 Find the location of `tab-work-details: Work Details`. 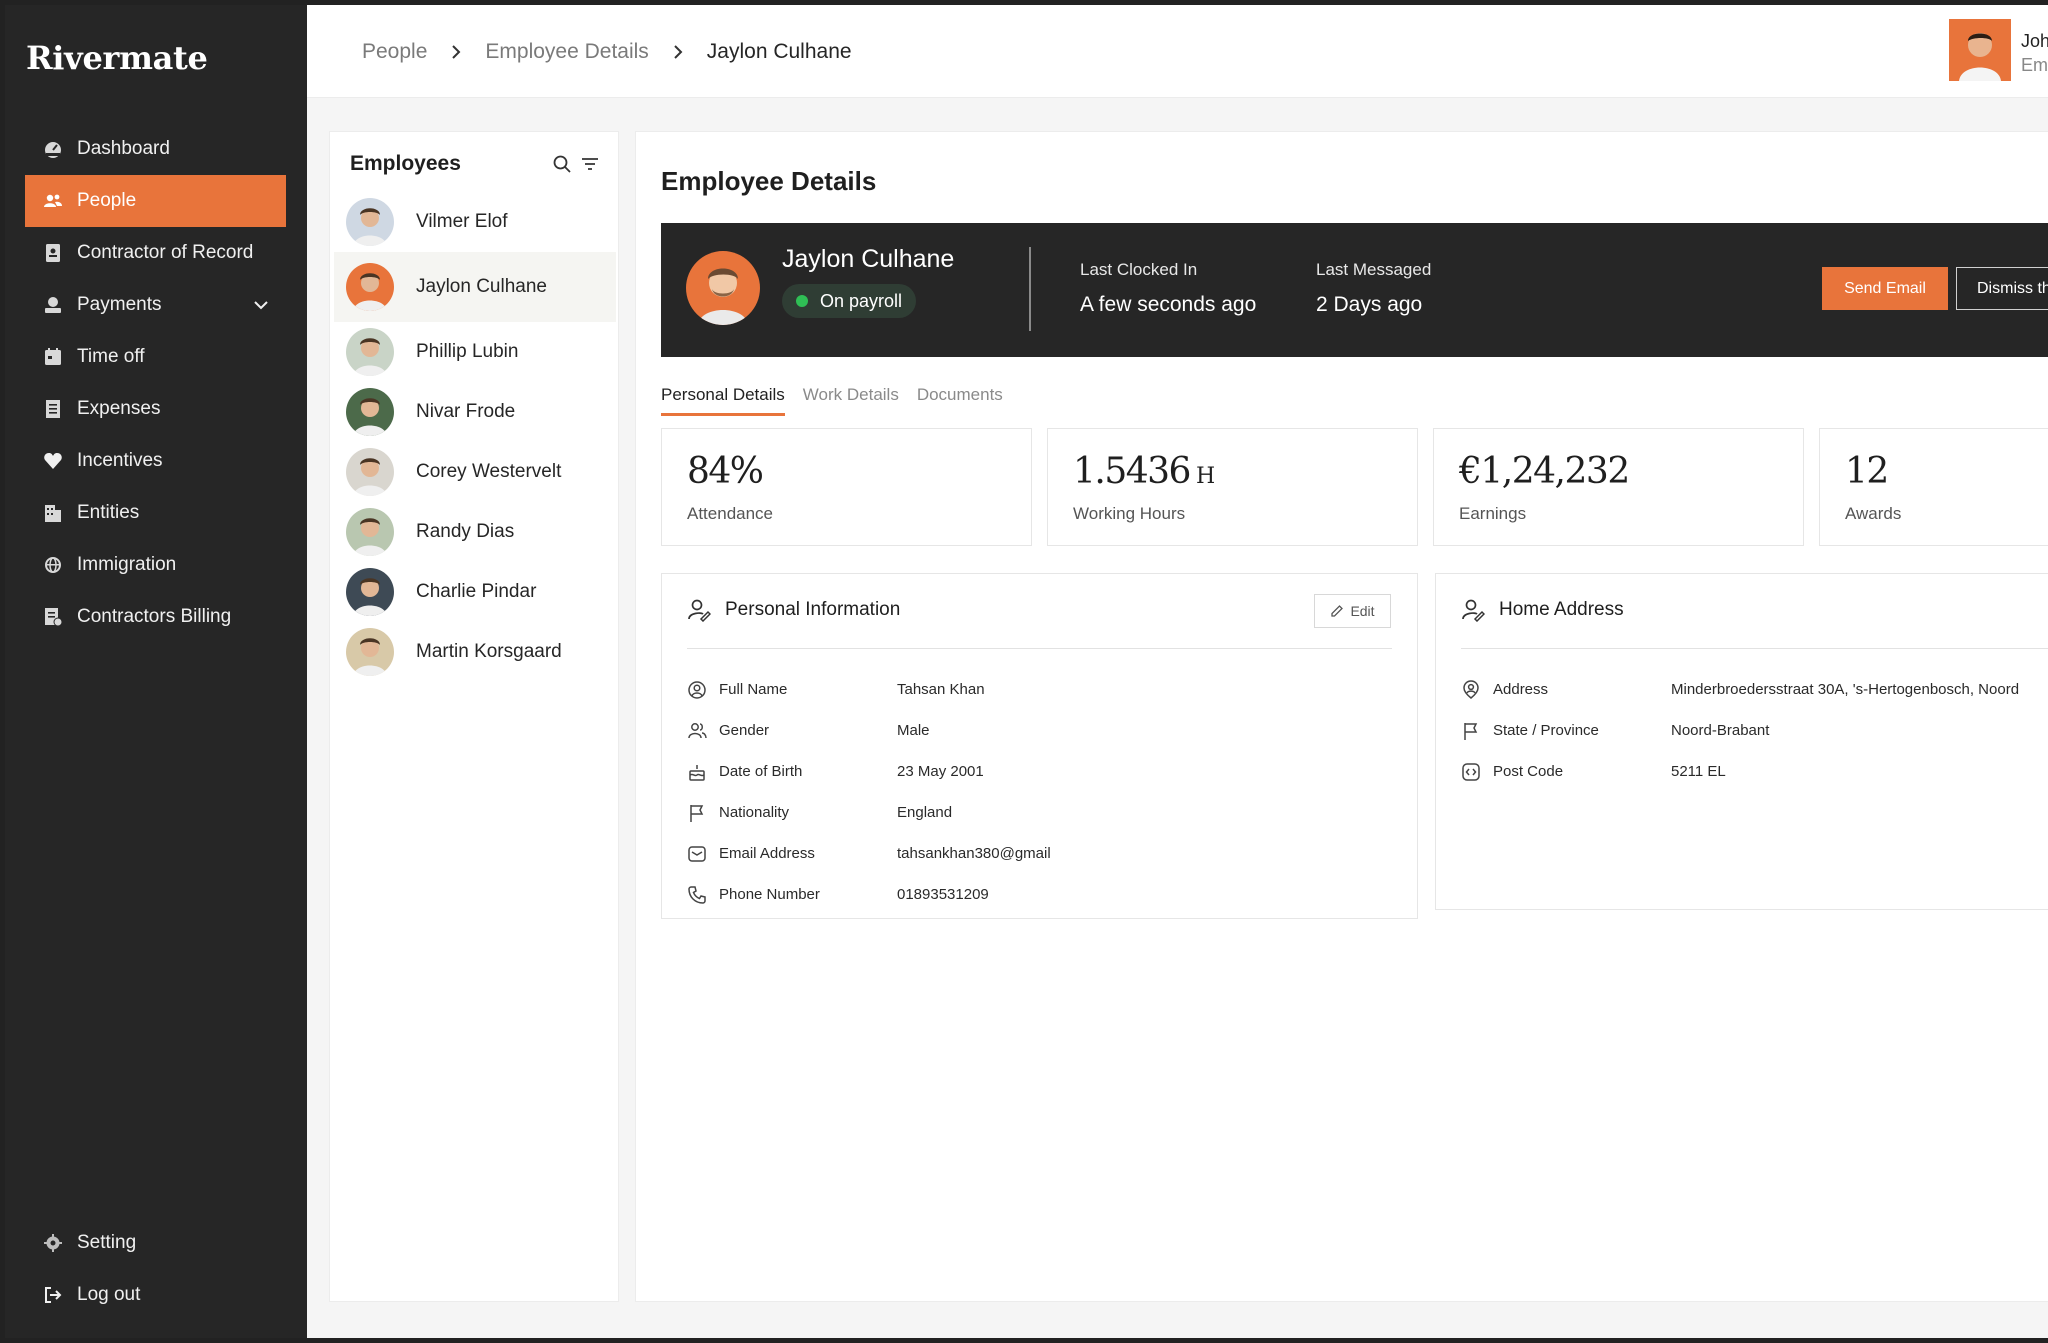

tab-work-details: Work Details is located at coordinates (851, 400).